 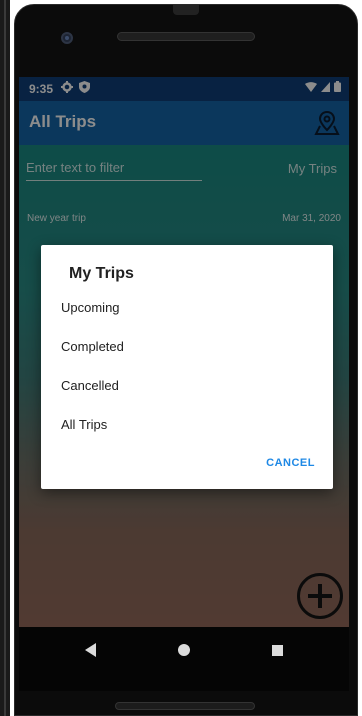 I want to click on cancel-button: CANCEL, so click(x=290, y=463).